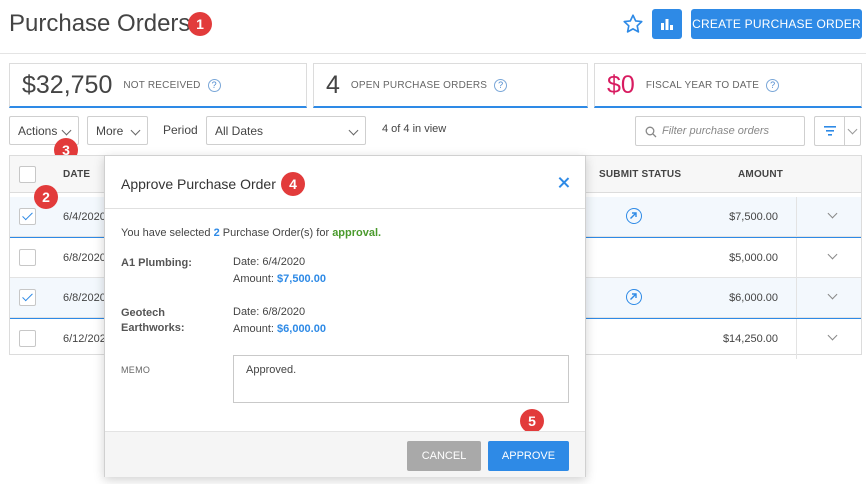  Describe the element at coordinates (198, 184) in the screenshot. I see `dialog-title: Approve Purchase Order` at that location.